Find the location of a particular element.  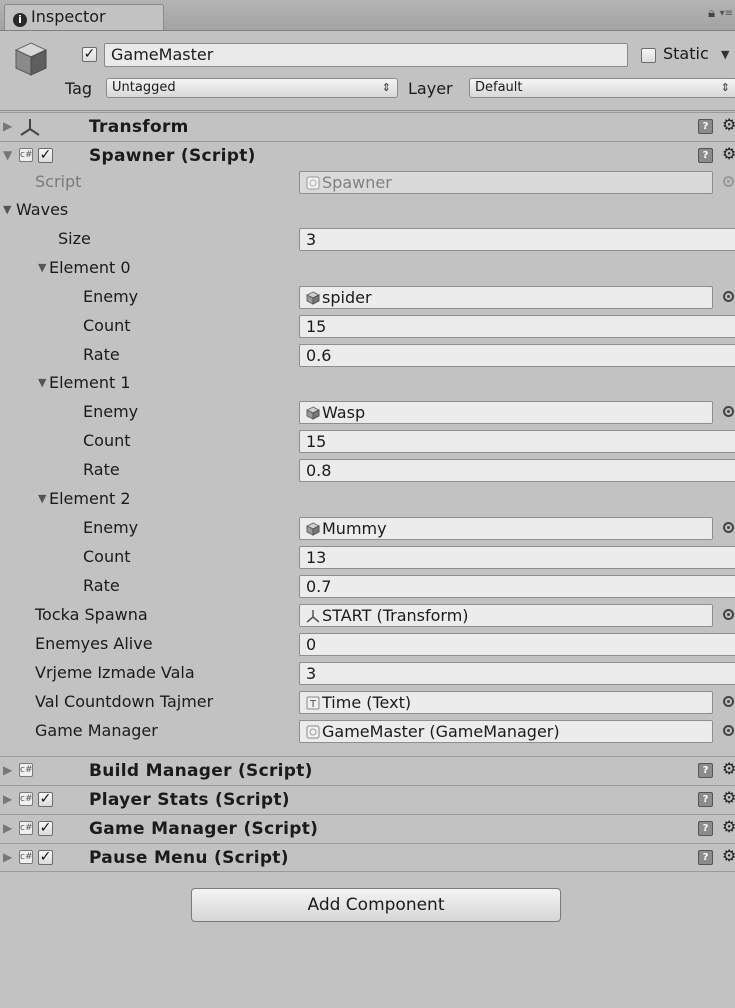

enemy-field: Mummy is located at coordinates (506, 528).